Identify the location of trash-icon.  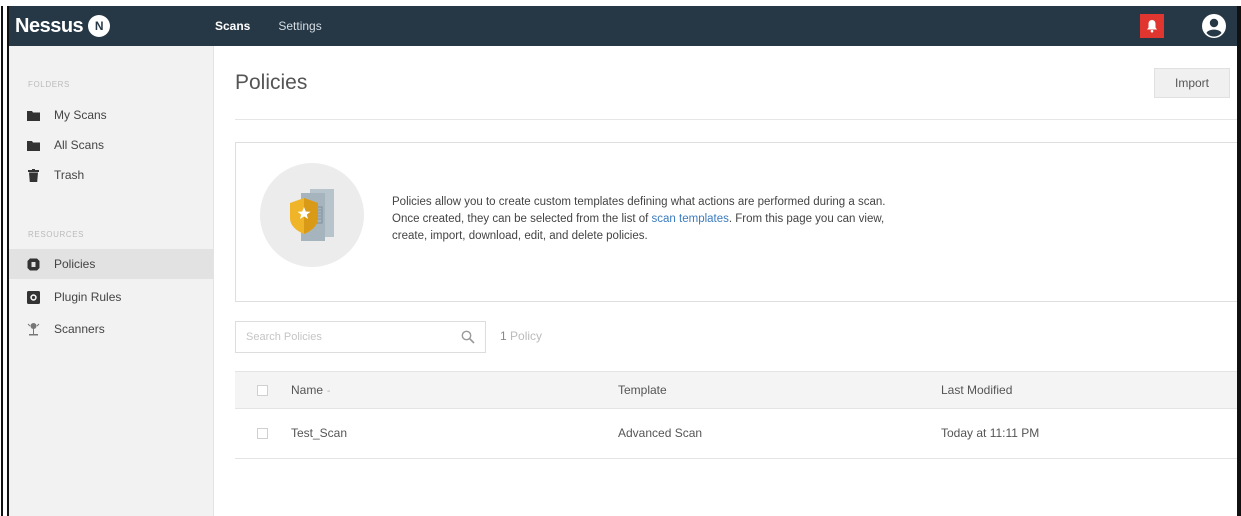
(33, 175).